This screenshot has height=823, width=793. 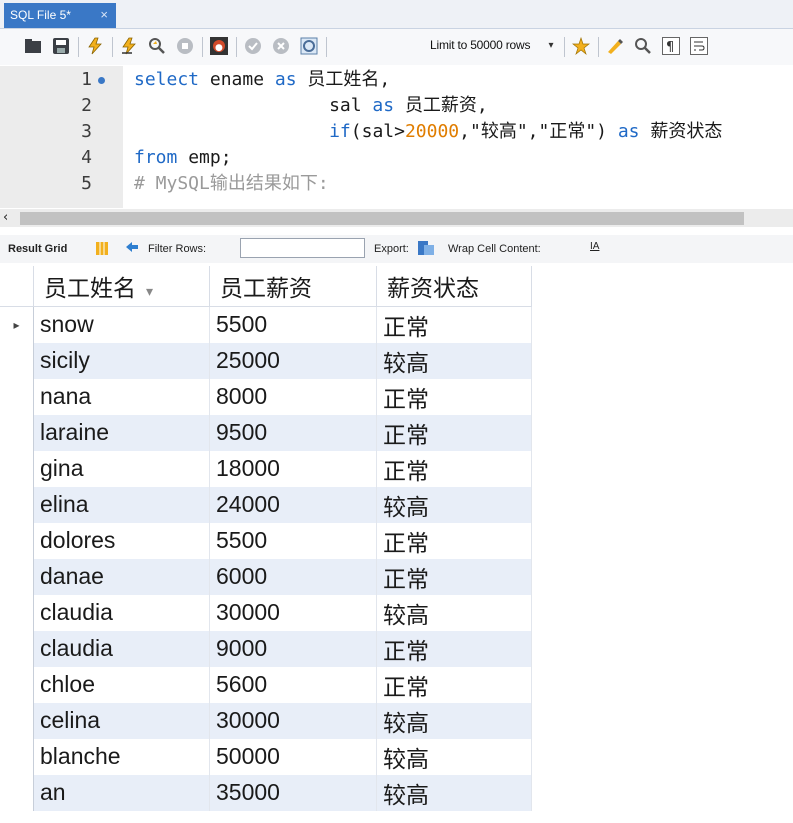 What do you see at coordinates (293, 684) in the screenshot?
I see `table-cell: 5600` at bounding box center [293, 684].